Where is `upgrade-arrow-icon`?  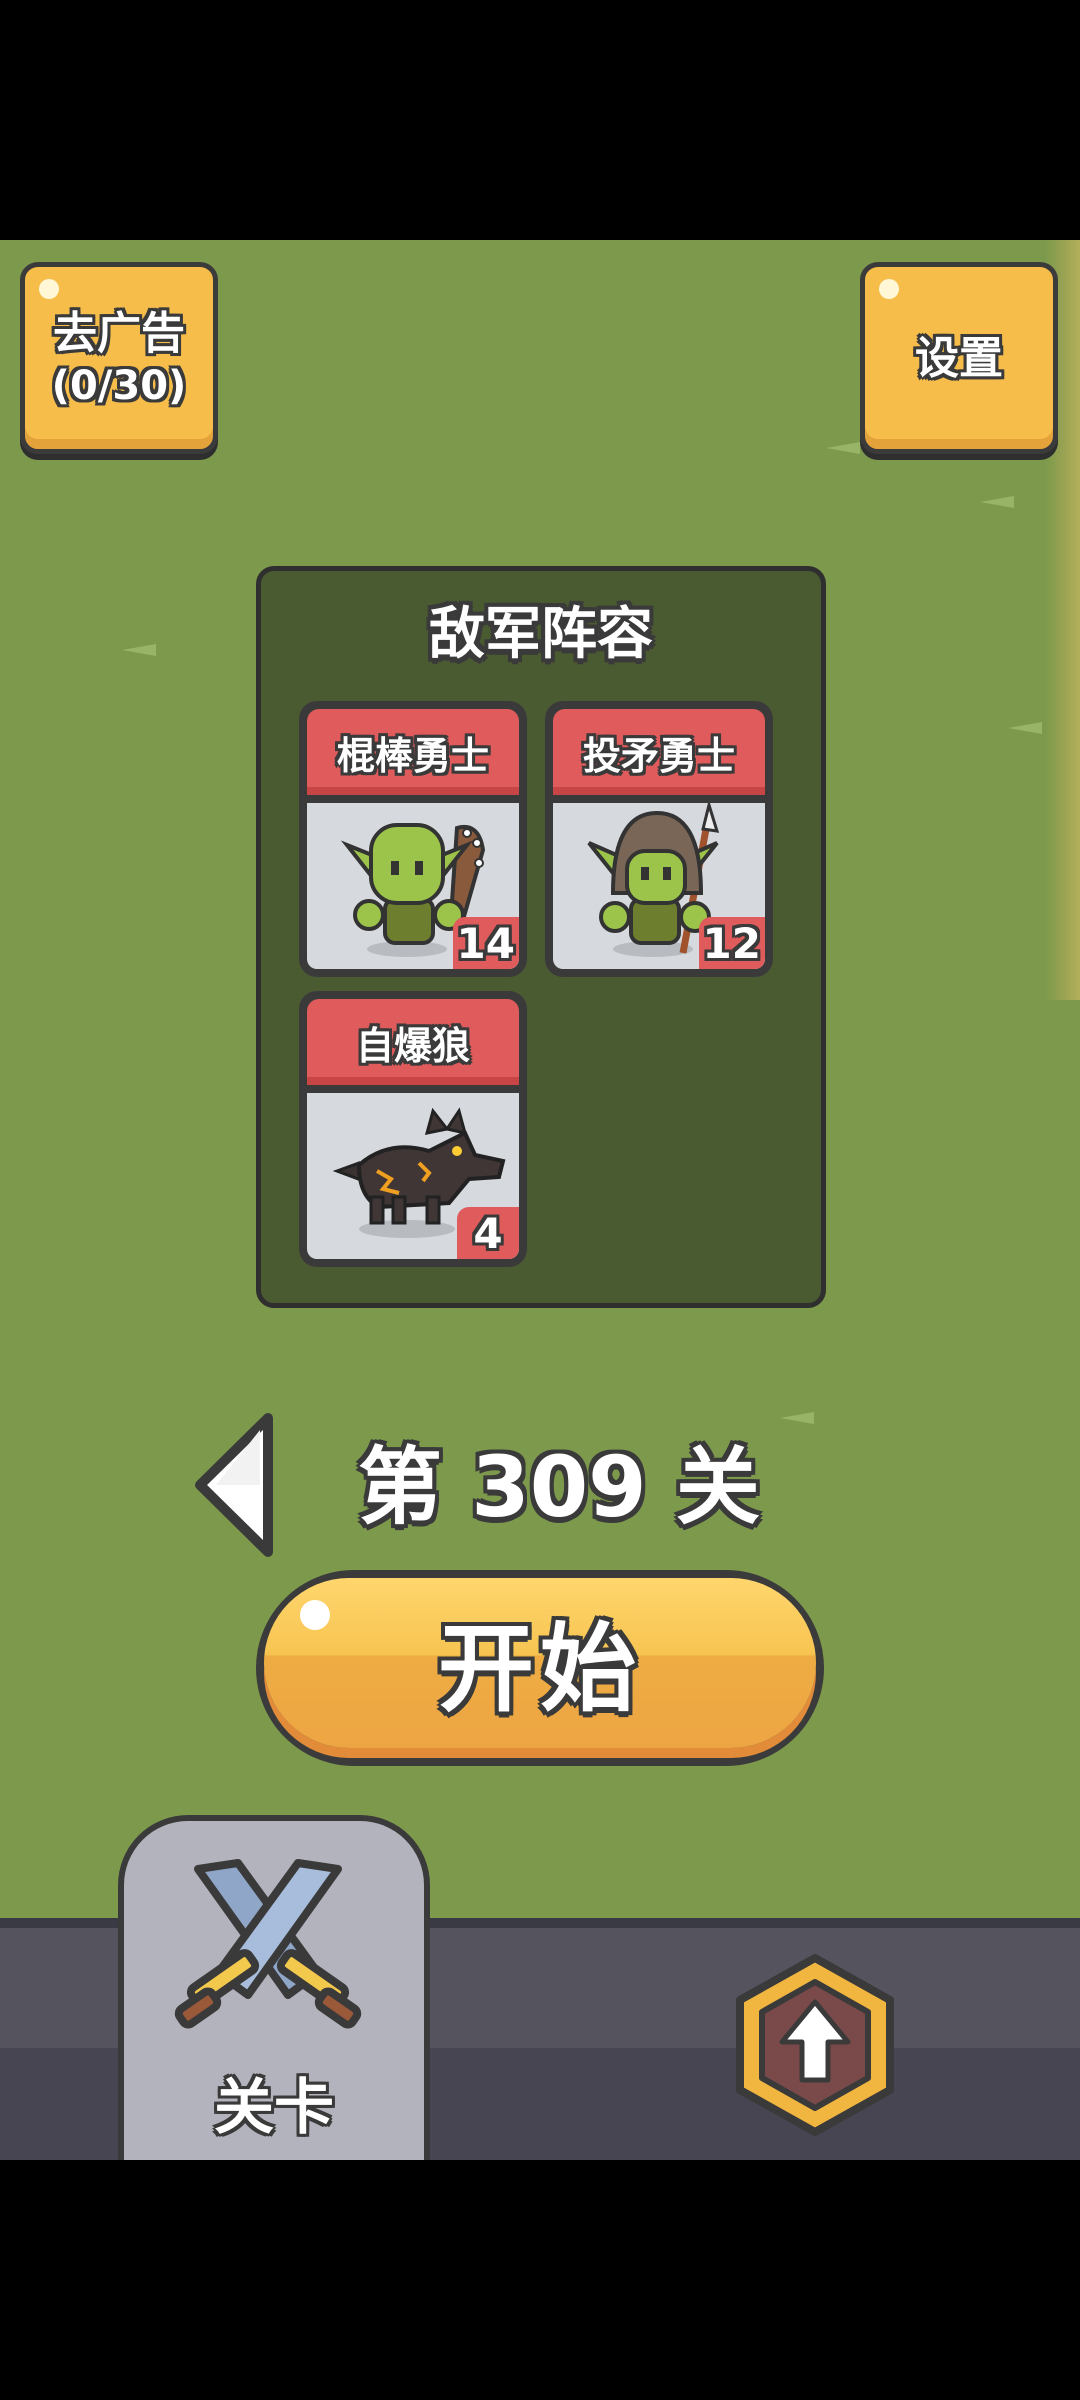
upgrade-arrow-icon is located at coordinates (815, 2047).